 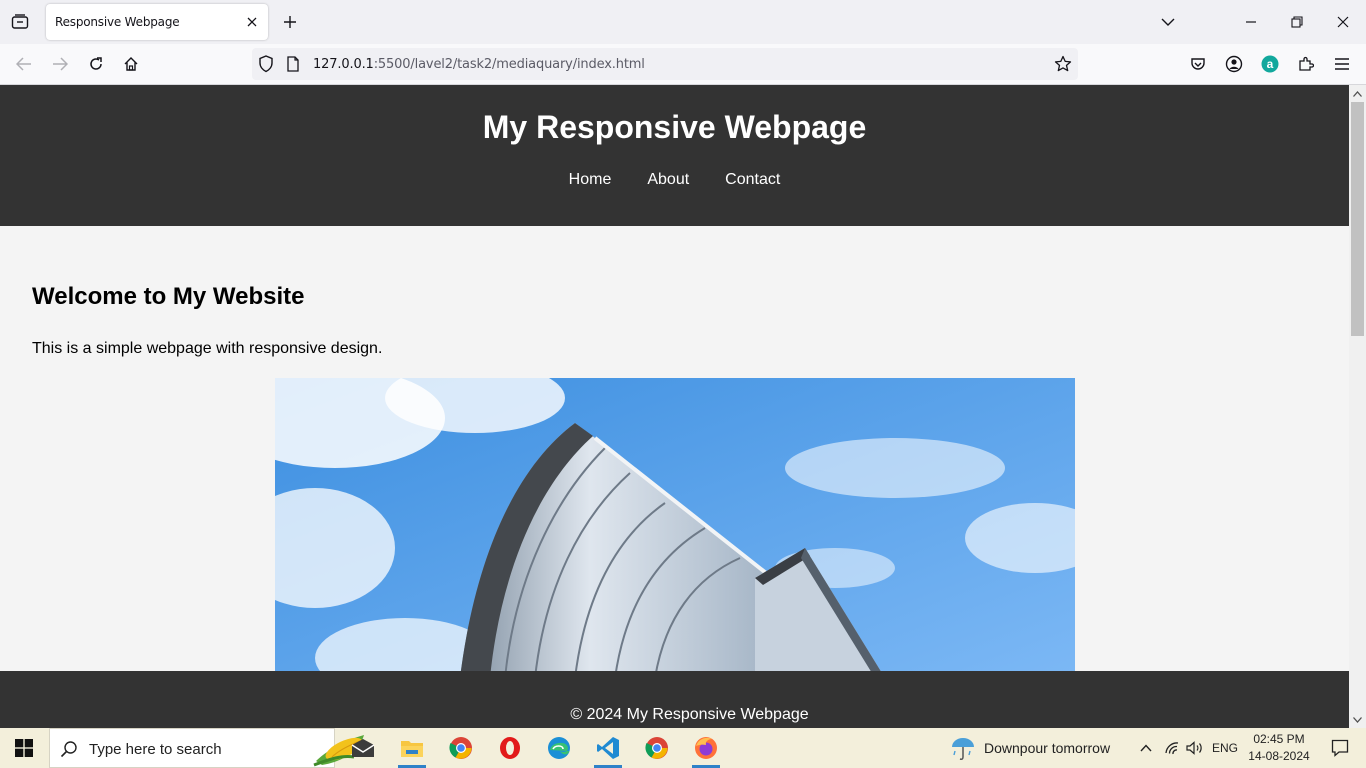 What do you see at coordinates (1047, 748) in the screenshot?
I see `weather-text: Downpour tomorrow` at bounding box center [1047, 748].